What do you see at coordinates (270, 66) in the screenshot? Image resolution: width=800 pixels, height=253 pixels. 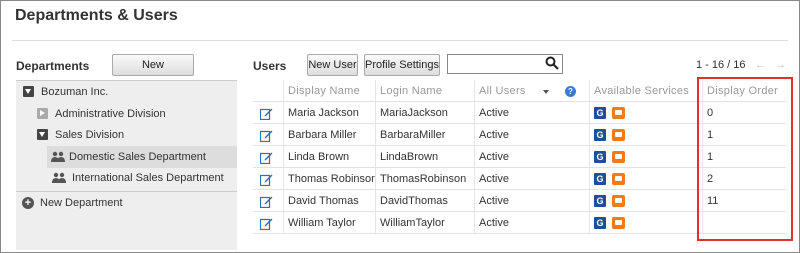 I see `users-label: Users` at bounding box center [270, 66].